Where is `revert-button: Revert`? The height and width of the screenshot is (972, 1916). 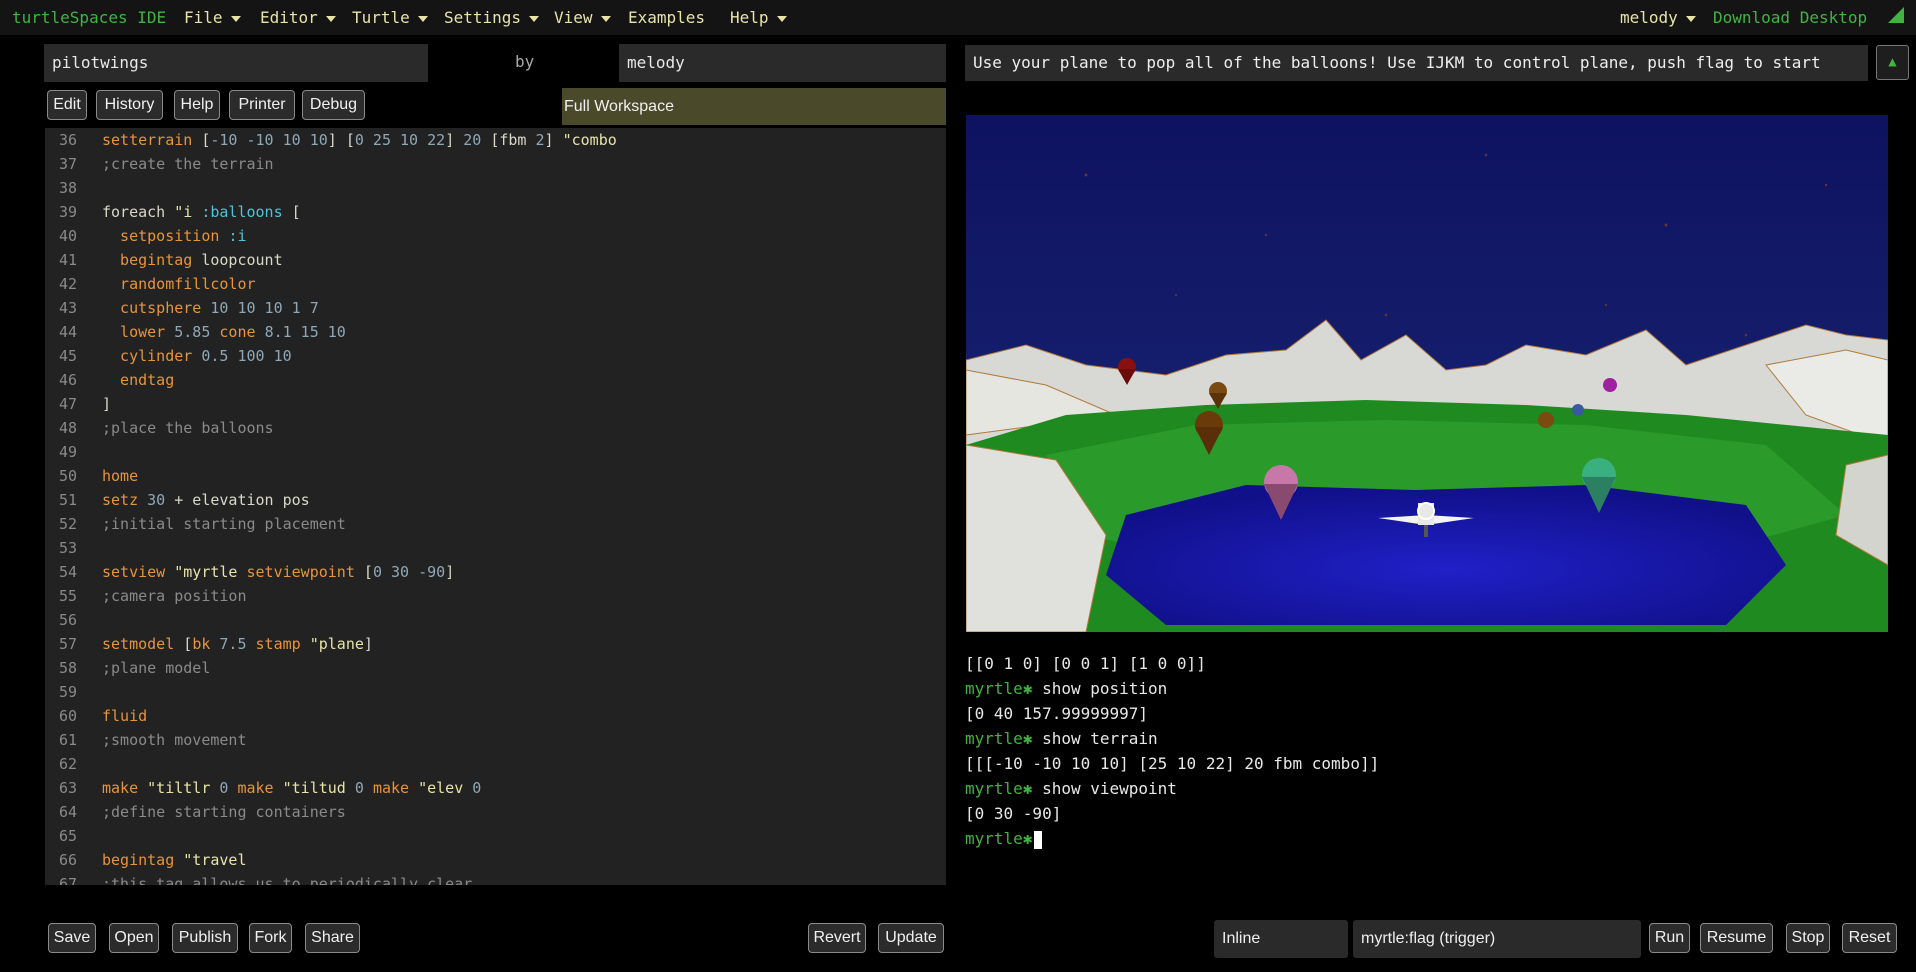
revert-button: Revert is located at coordinates (837, 938).